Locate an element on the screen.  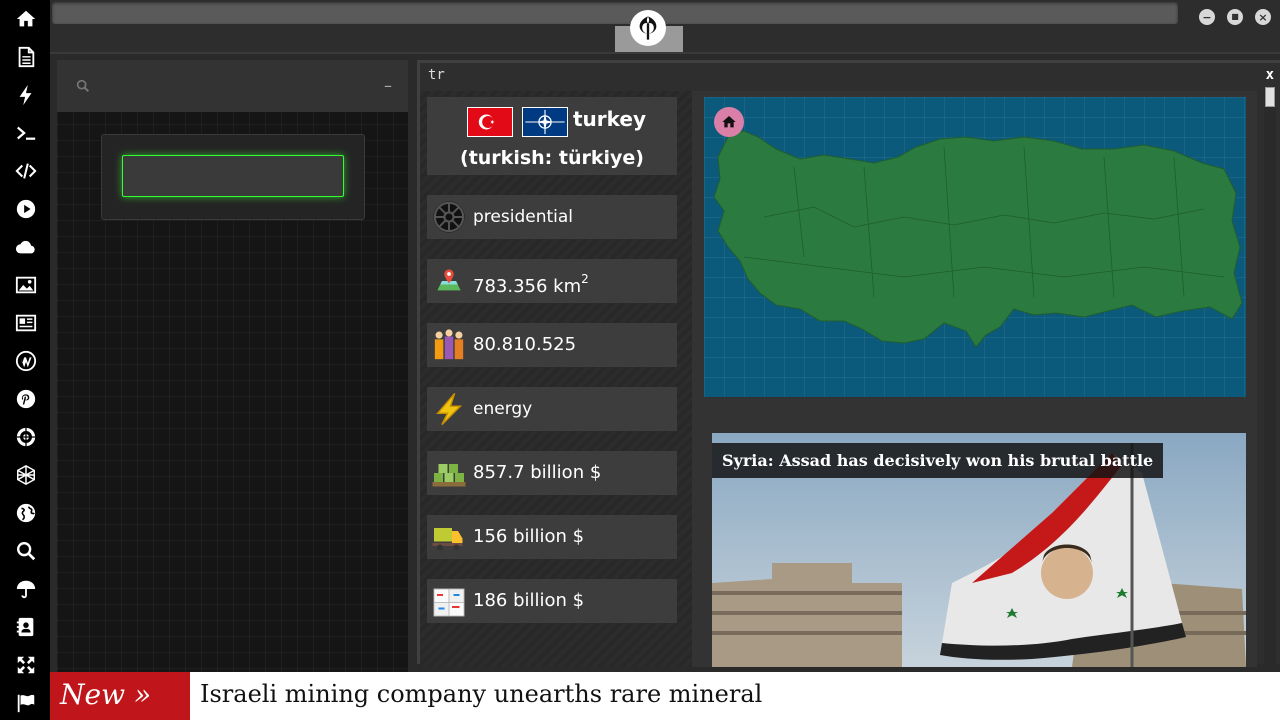
wordpress-icon is located at coordinates (26, 361).